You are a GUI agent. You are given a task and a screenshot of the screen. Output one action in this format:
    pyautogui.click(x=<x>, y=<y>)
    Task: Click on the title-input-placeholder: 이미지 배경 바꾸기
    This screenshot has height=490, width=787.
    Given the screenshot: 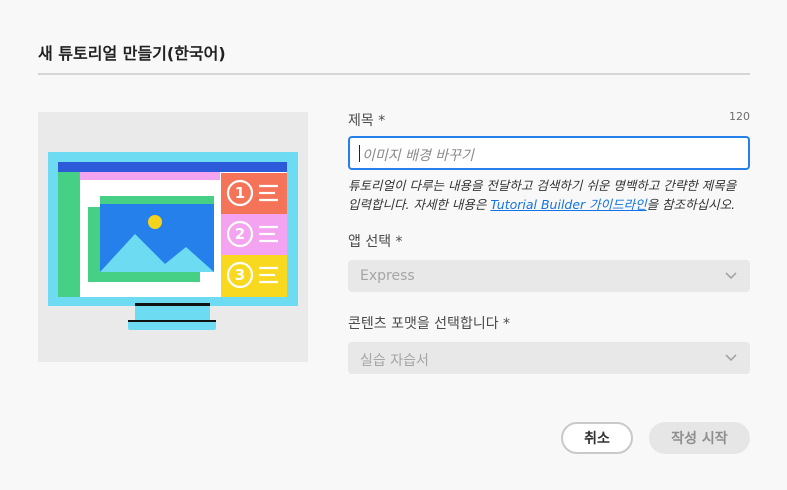 What is the action you would take?
    pyautogui.click(x=418, y=156)
    